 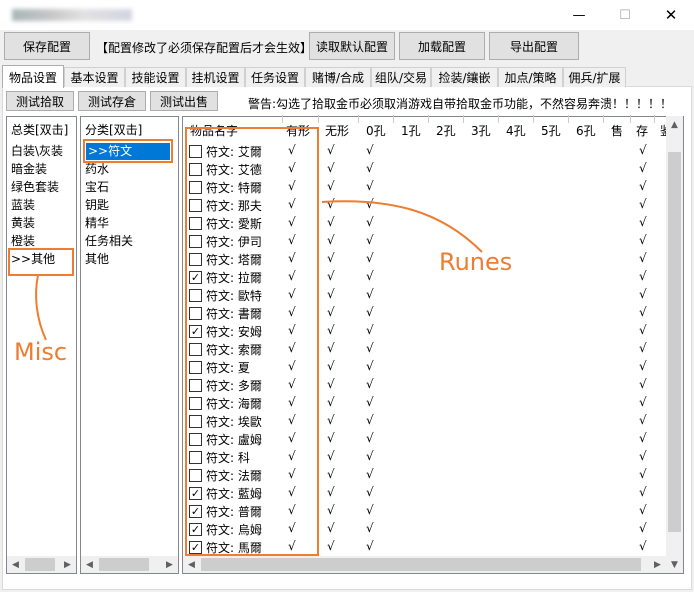 What do you see at coordinates (234, 259) in the screenshot?
I see `item-name-cell: 符文: 塔爾` at bounding box center [234, 259].